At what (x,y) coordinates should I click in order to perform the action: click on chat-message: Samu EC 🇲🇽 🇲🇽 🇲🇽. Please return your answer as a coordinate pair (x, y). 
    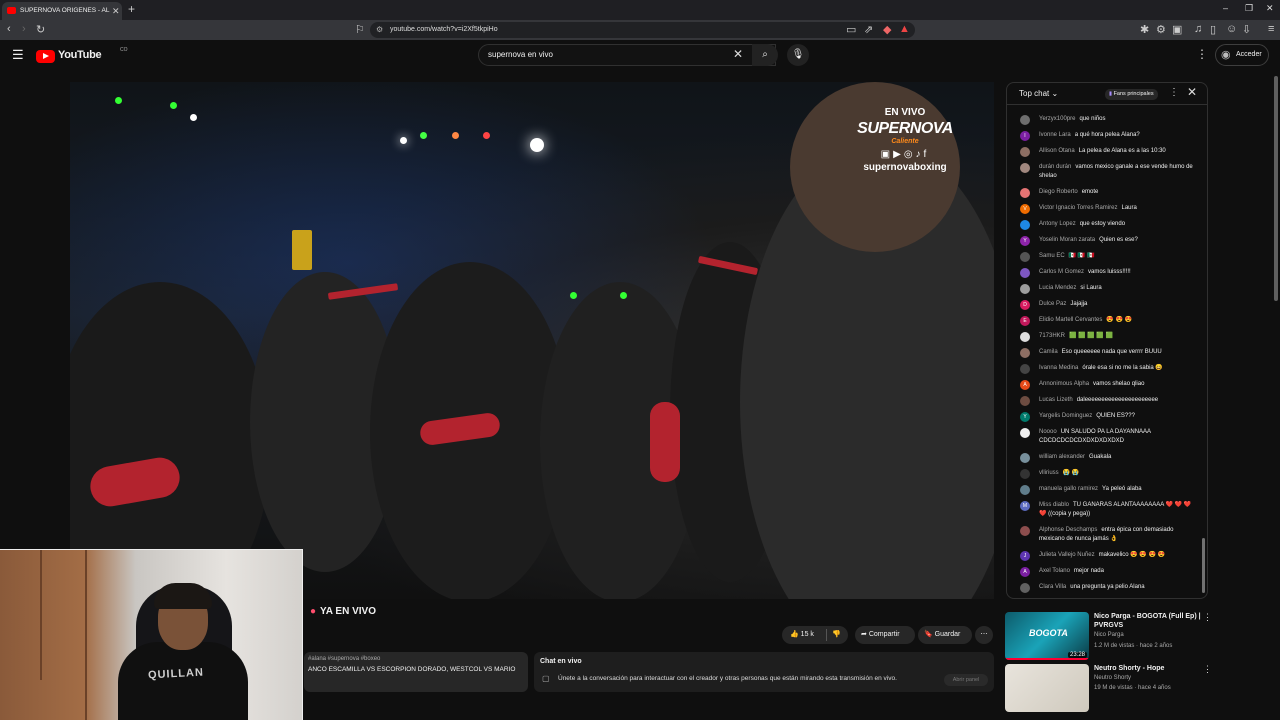
    Looking at the image, I should click on (1105, 257).